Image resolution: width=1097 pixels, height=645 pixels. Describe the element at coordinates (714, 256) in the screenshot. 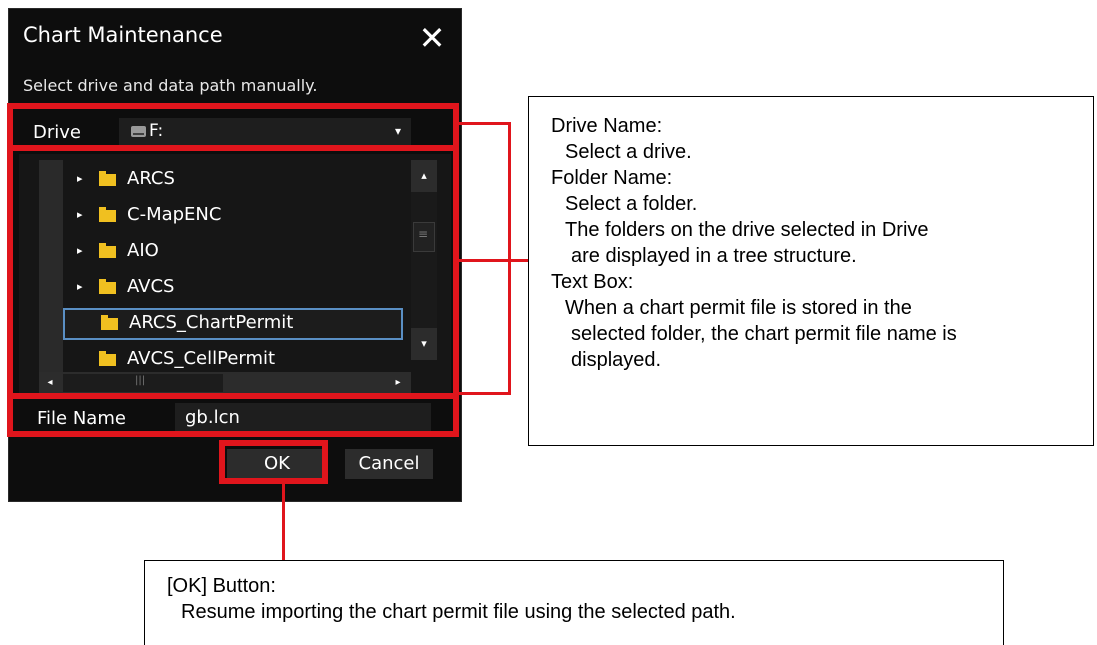

I see `callout-line: are displayed in a tree structure.` at that location.